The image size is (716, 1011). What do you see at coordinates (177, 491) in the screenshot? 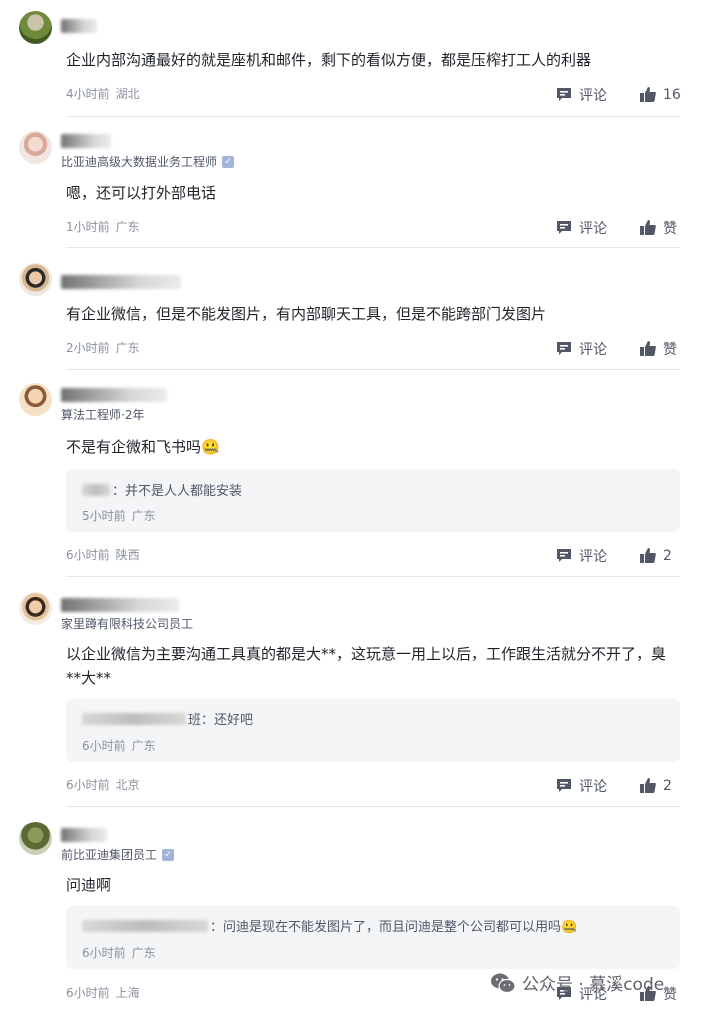
I see `reply-content: ：并不是人人都能安装` at bounding box center [177, 491].